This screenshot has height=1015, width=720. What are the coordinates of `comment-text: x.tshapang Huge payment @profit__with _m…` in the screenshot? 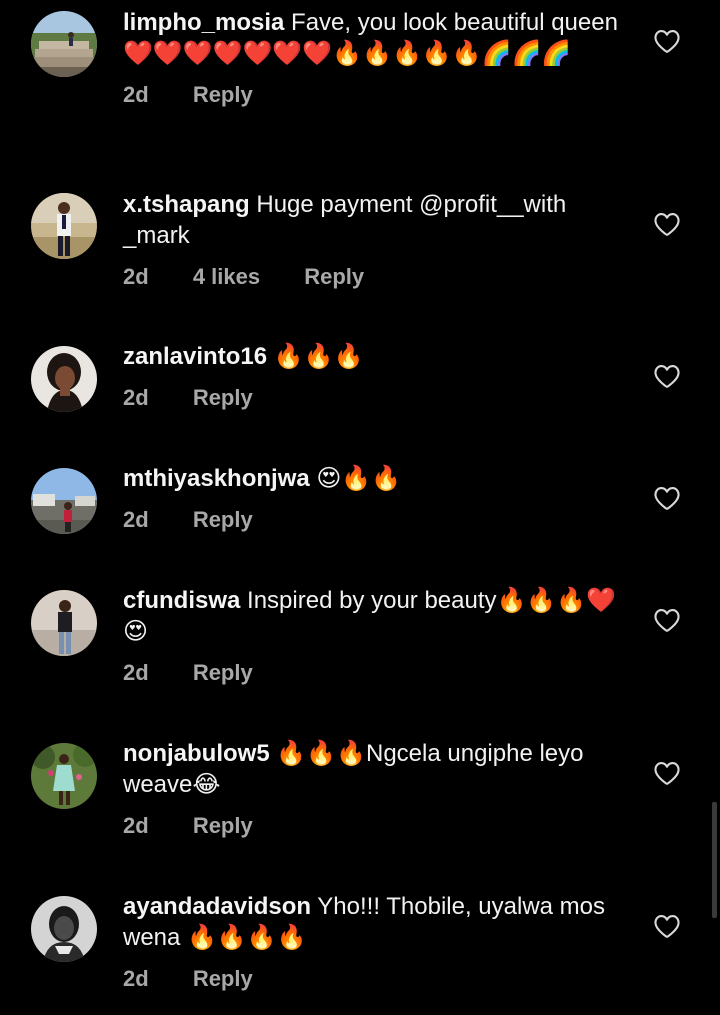 It's located at (373, 220).